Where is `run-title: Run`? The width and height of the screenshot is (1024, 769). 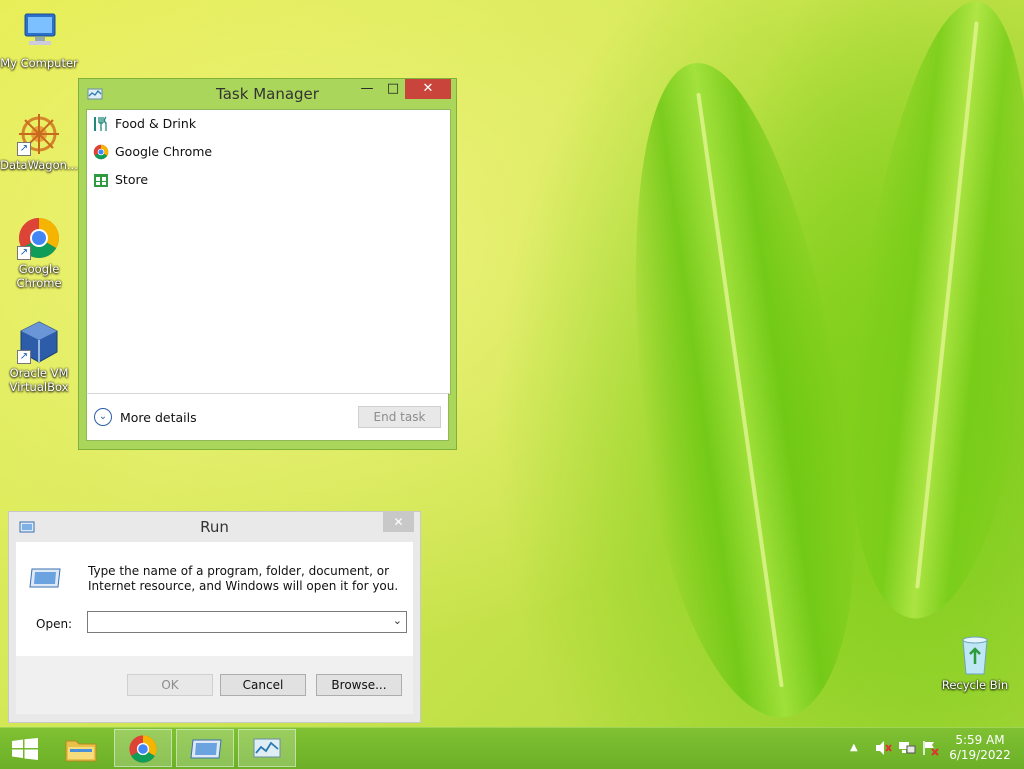 run-title: Run is located at coordinates (214, 527).